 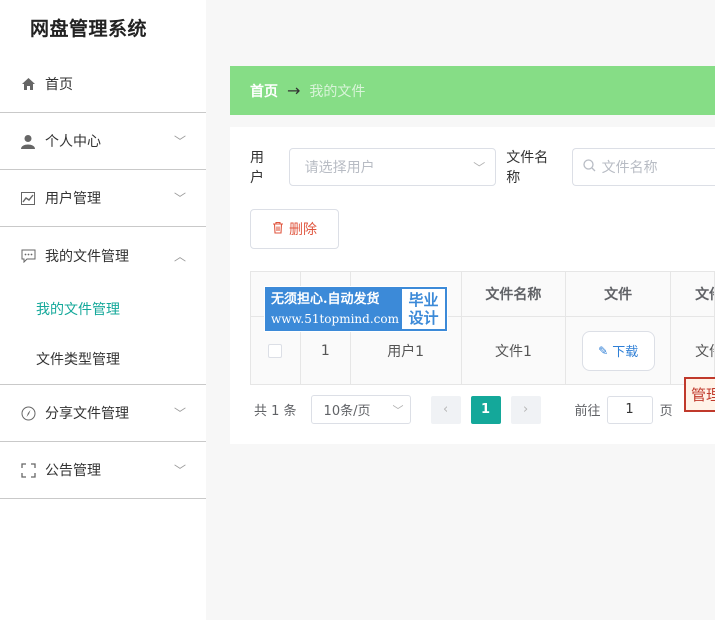 I want to click on sidebar-item-home: 首页, so click(x=103, y=84).